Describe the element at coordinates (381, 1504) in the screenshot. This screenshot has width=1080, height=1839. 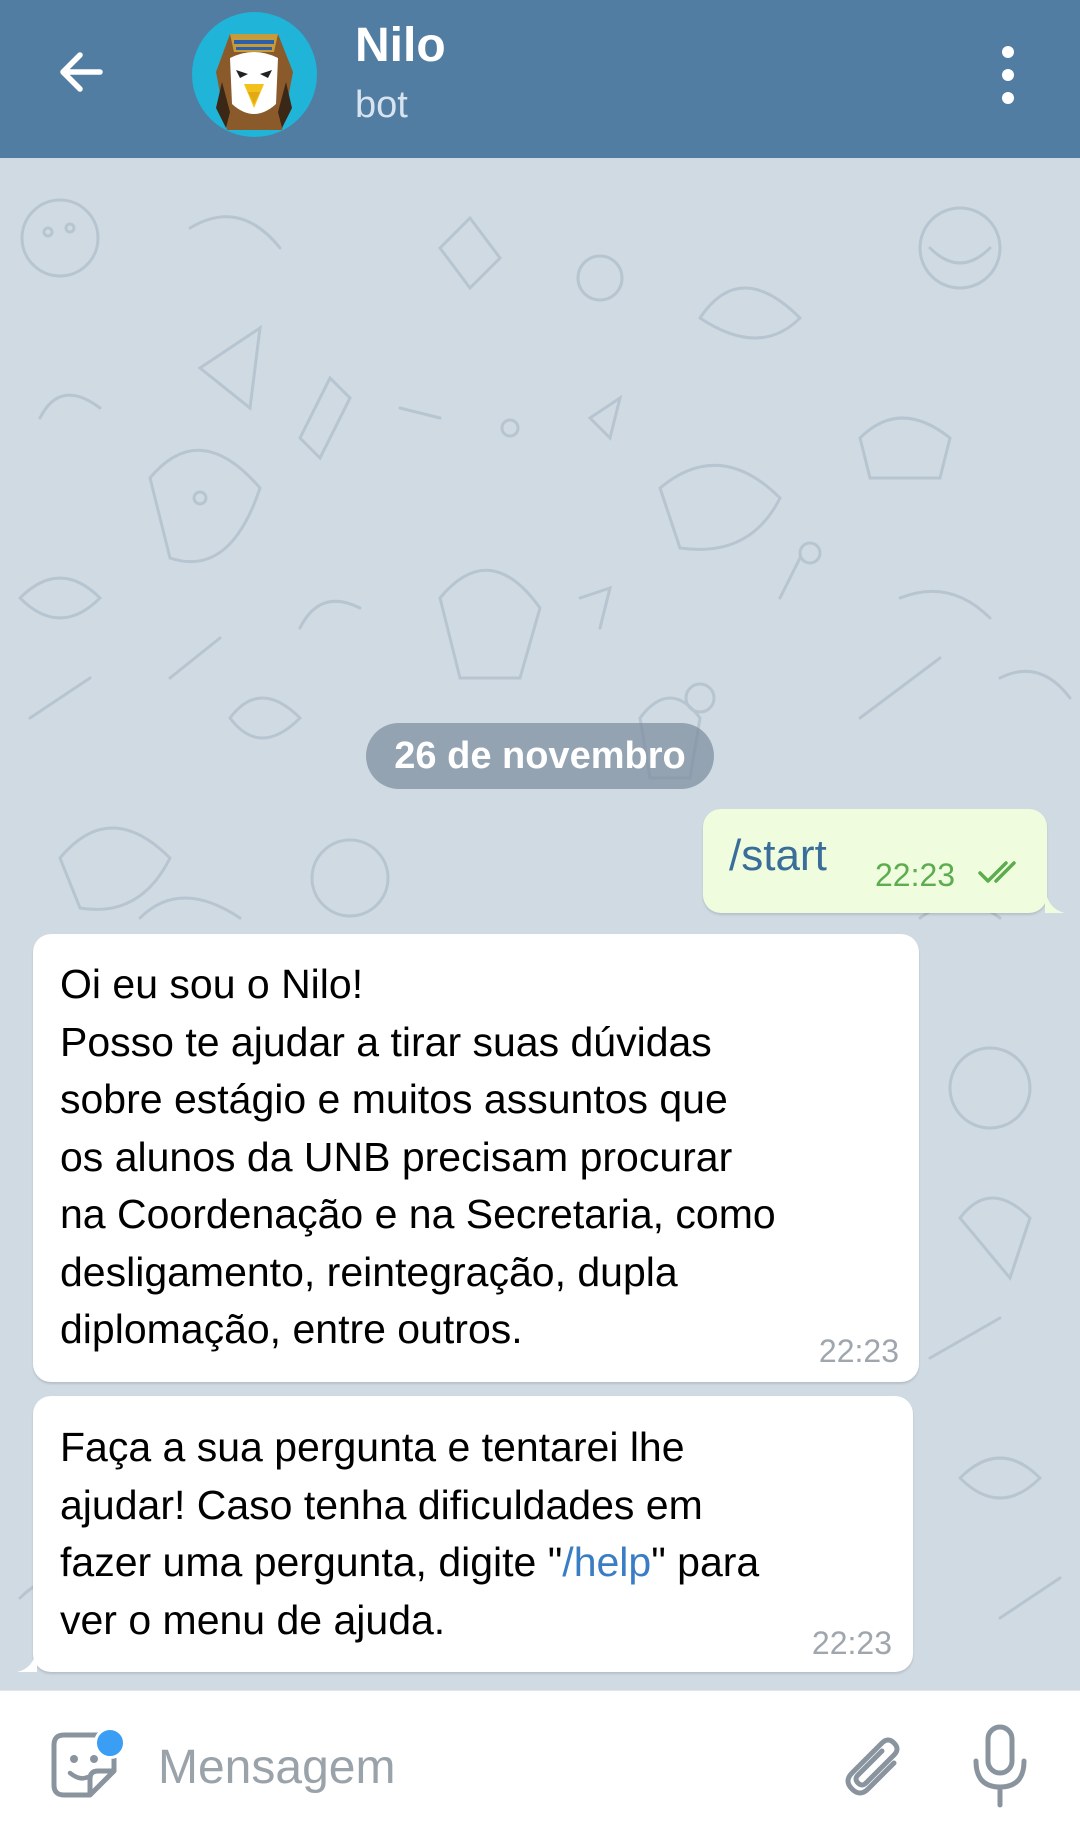
I see `message-line: ajudar! Caso tenha dificuldades em` at that location.